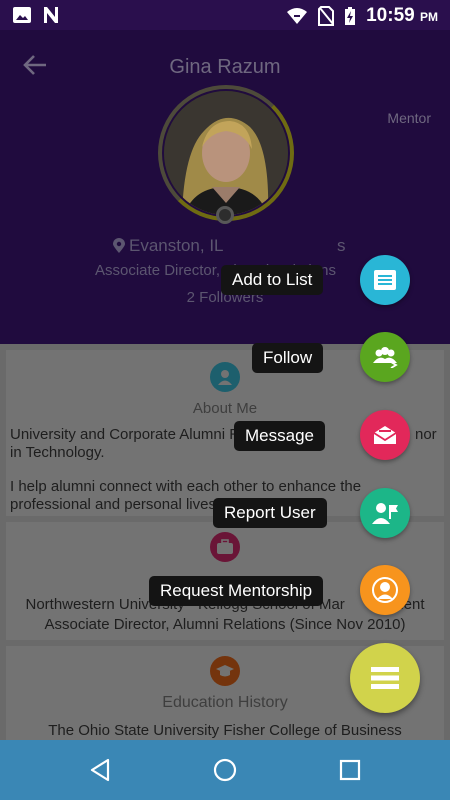 The width and height of the screenshot is (450, 800). I want to click on menu-icon, so click(385, 678).